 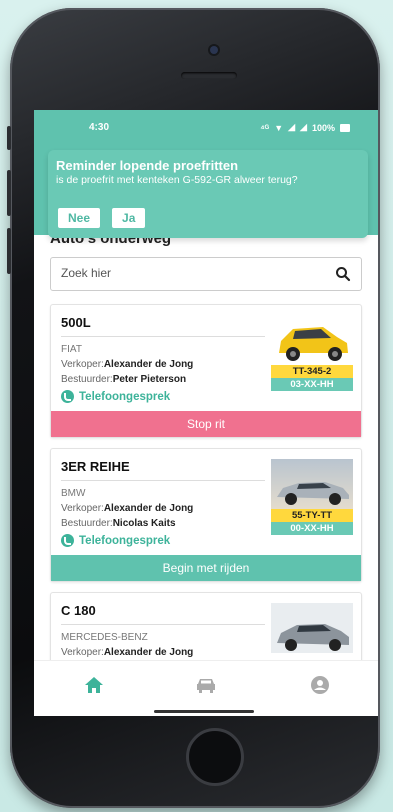 What do you see at coordinates (94, 685) in the screenshot?
I see `home-icon` at bounding box center [94, 685].